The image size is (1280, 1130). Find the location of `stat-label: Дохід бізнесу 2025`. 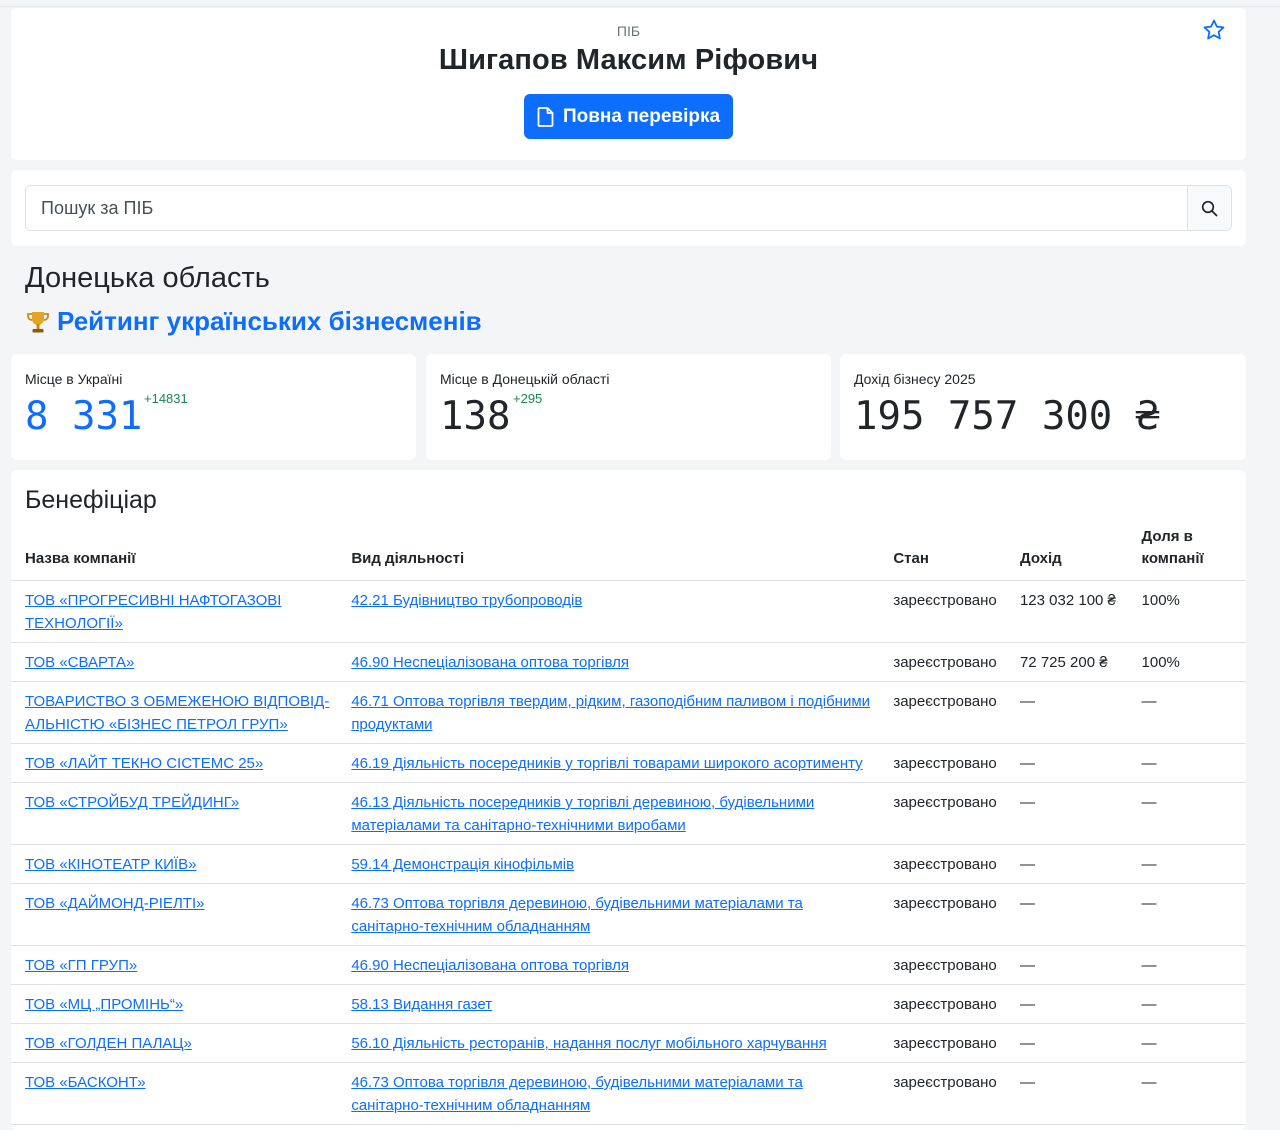

stat-label: Дохід бізнесу 2025 is located at coordinates (915, 379).